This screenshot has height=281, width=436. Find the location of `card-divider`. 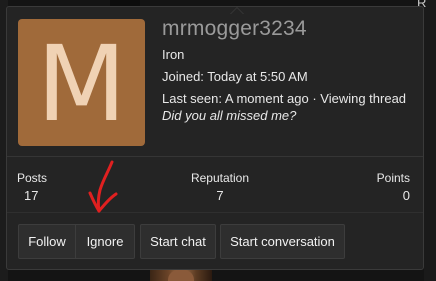

card-divider is located at coordinates (215, 156).